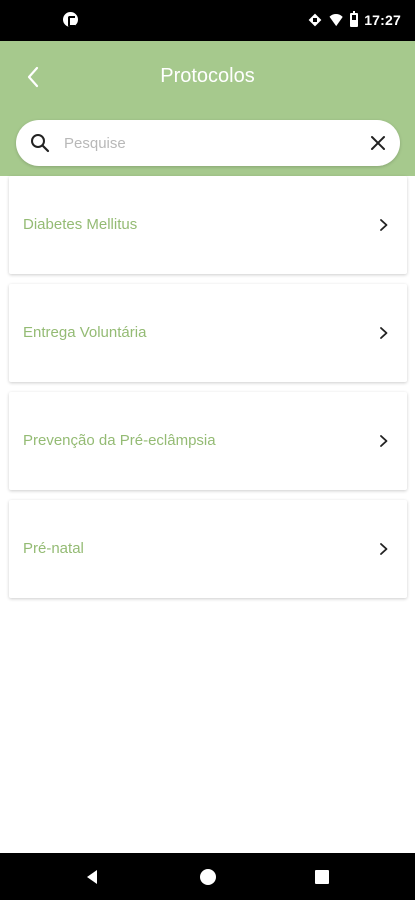  What do you see at coordinates (80, 224) in the screenshot?
I see `protocol-item-label: Diabetes Mellitus` at bounding box center [80, 224].